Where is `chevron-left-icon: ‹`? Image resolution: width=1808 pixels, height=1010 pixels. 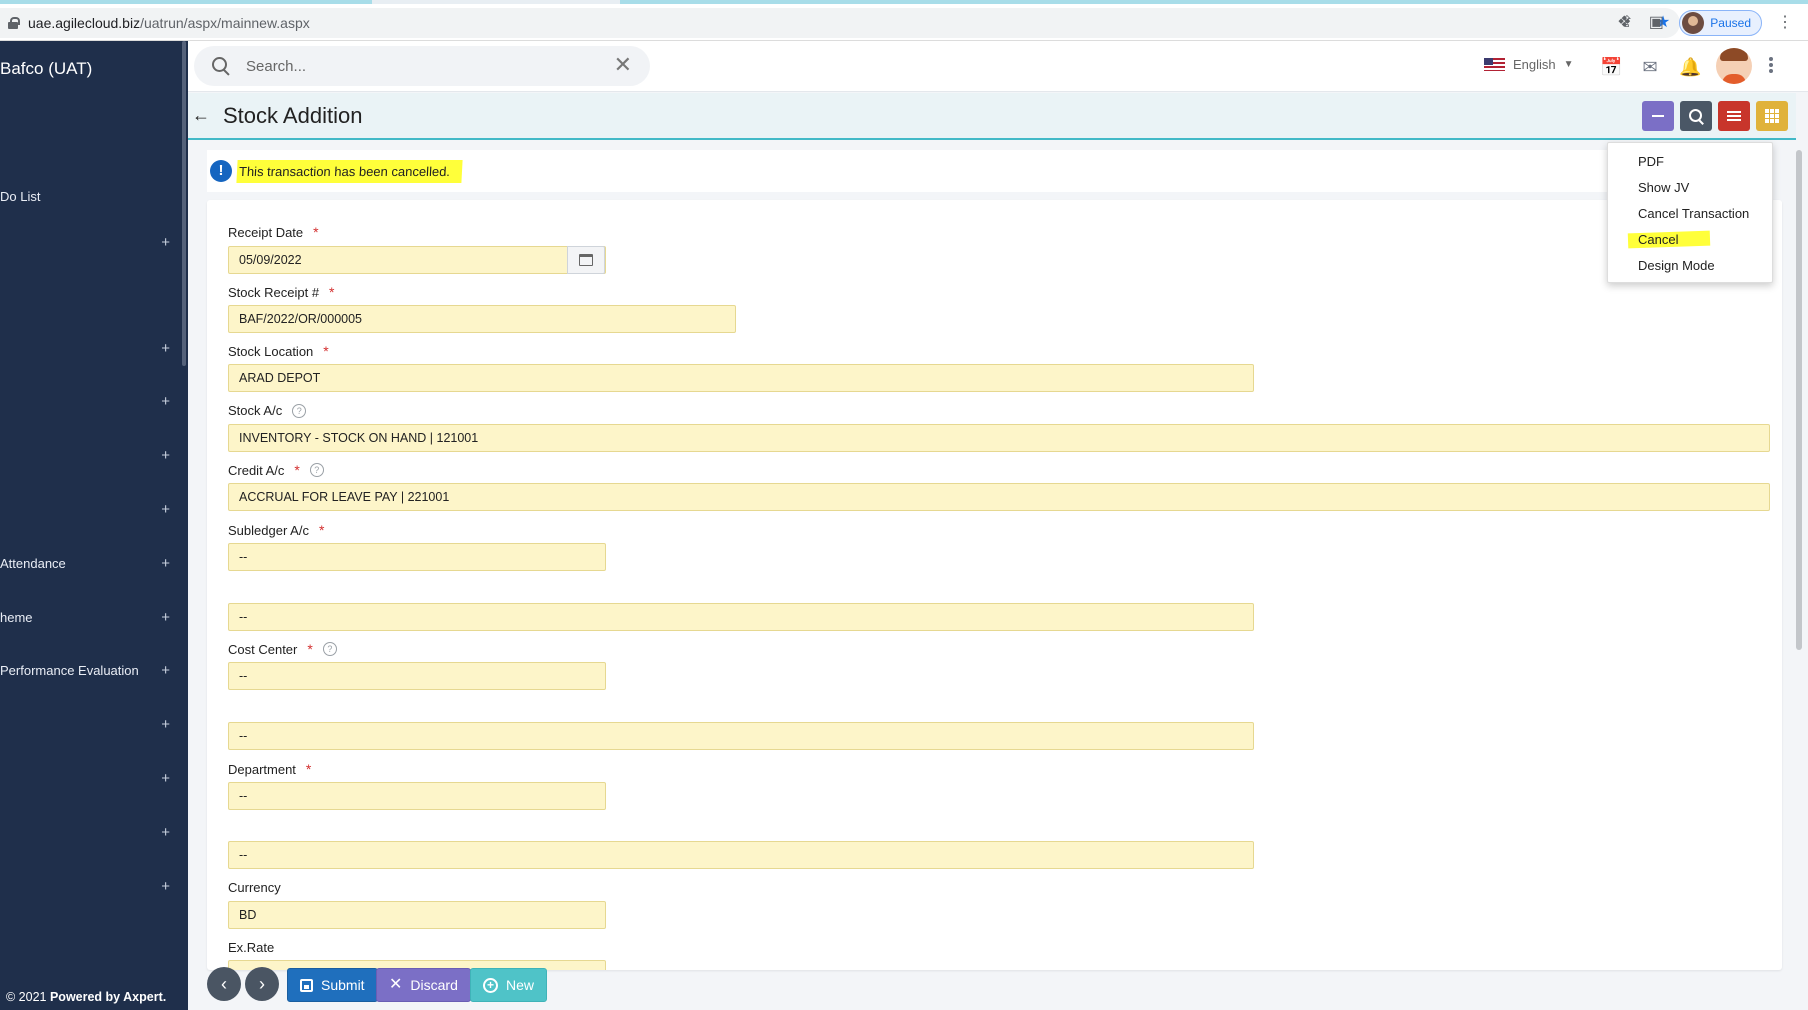
chevron-left-icon: ‹ is located at coordinates (224, 983).